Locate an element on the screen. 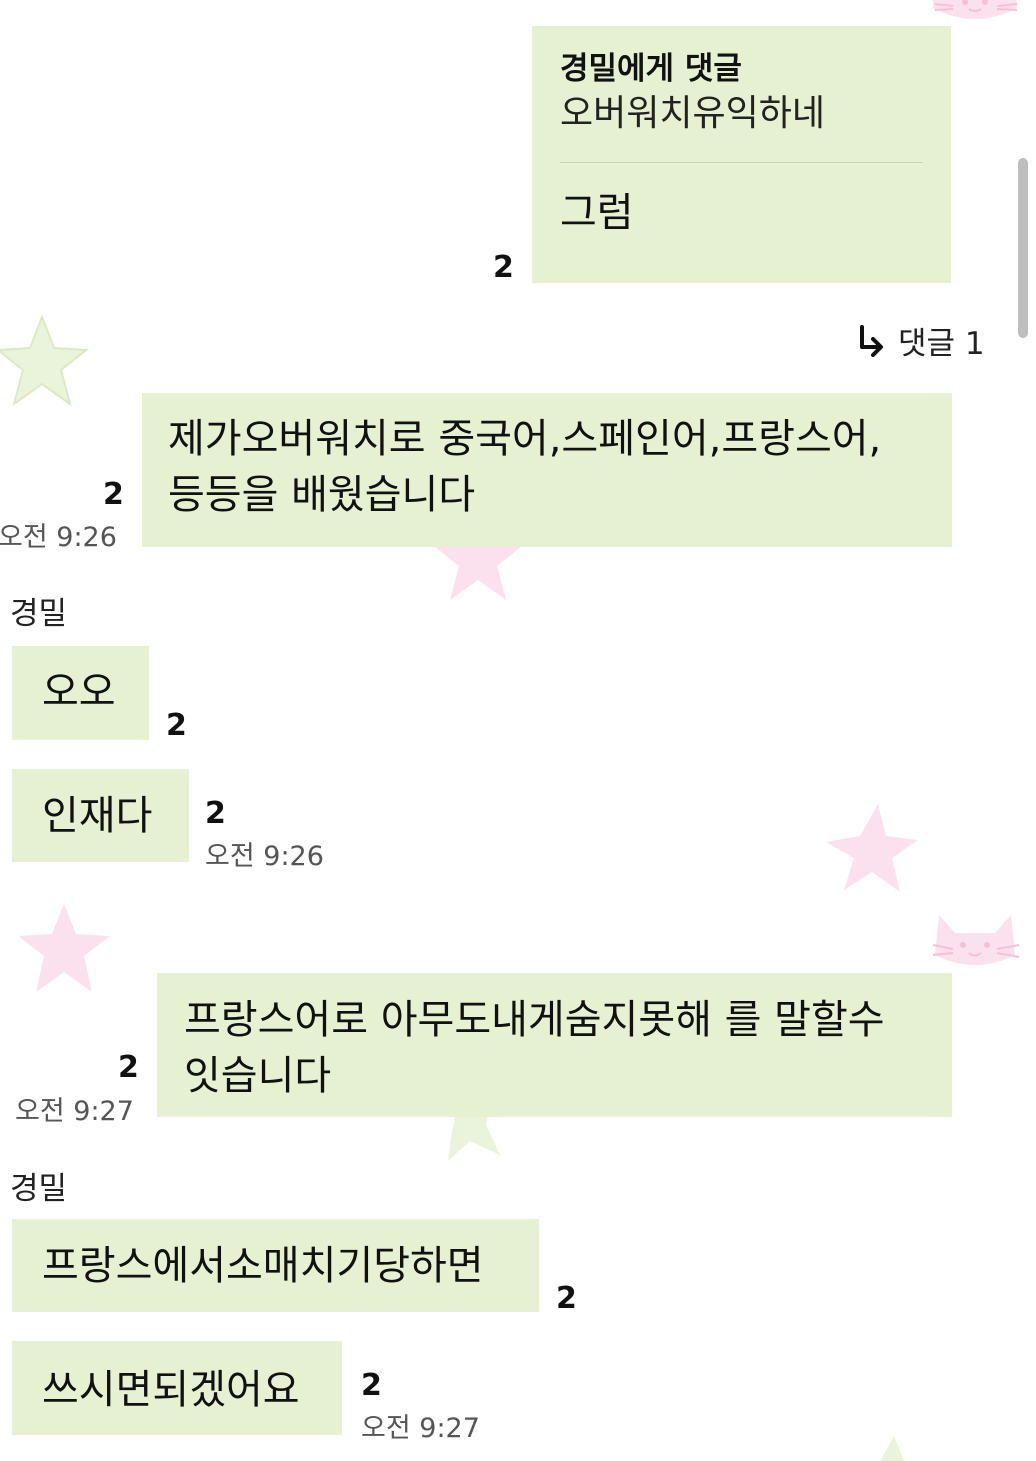 The image size is (1036, 1461). message-text-line: 프랑스어로 아무도내게숨지못해 를 말할수 is located at coordinates (534, 1020).